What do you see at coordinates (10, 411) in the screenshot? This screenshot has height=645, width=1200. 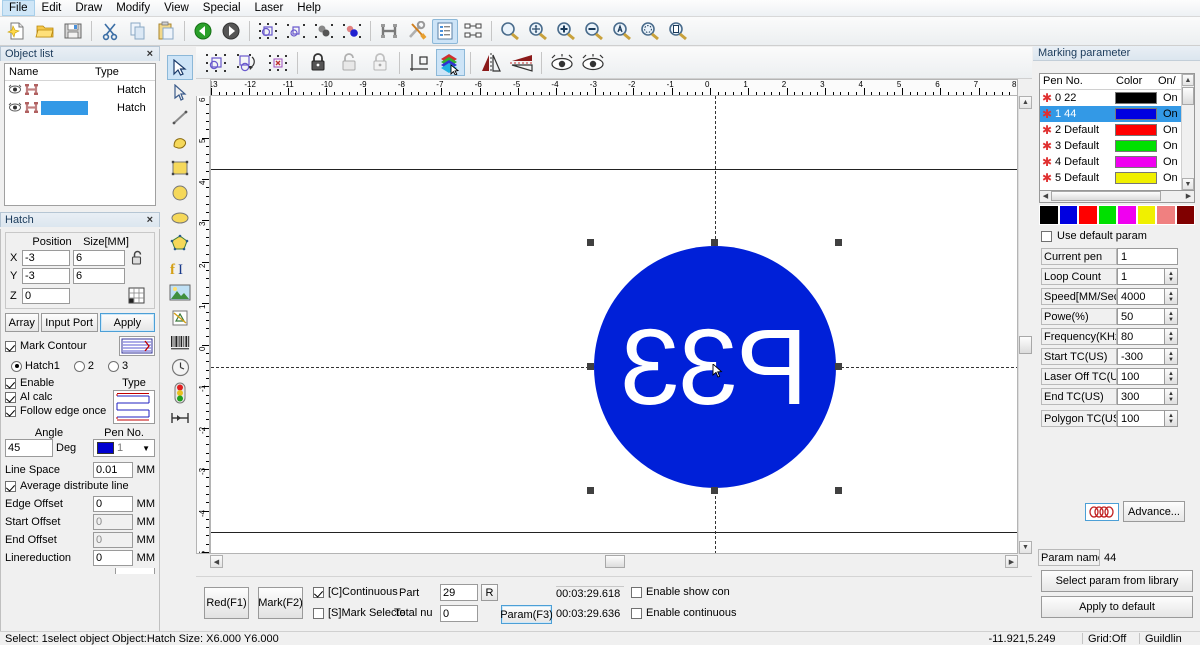 I see `follow-edge-checkbox` at bounding box center [10, 411].